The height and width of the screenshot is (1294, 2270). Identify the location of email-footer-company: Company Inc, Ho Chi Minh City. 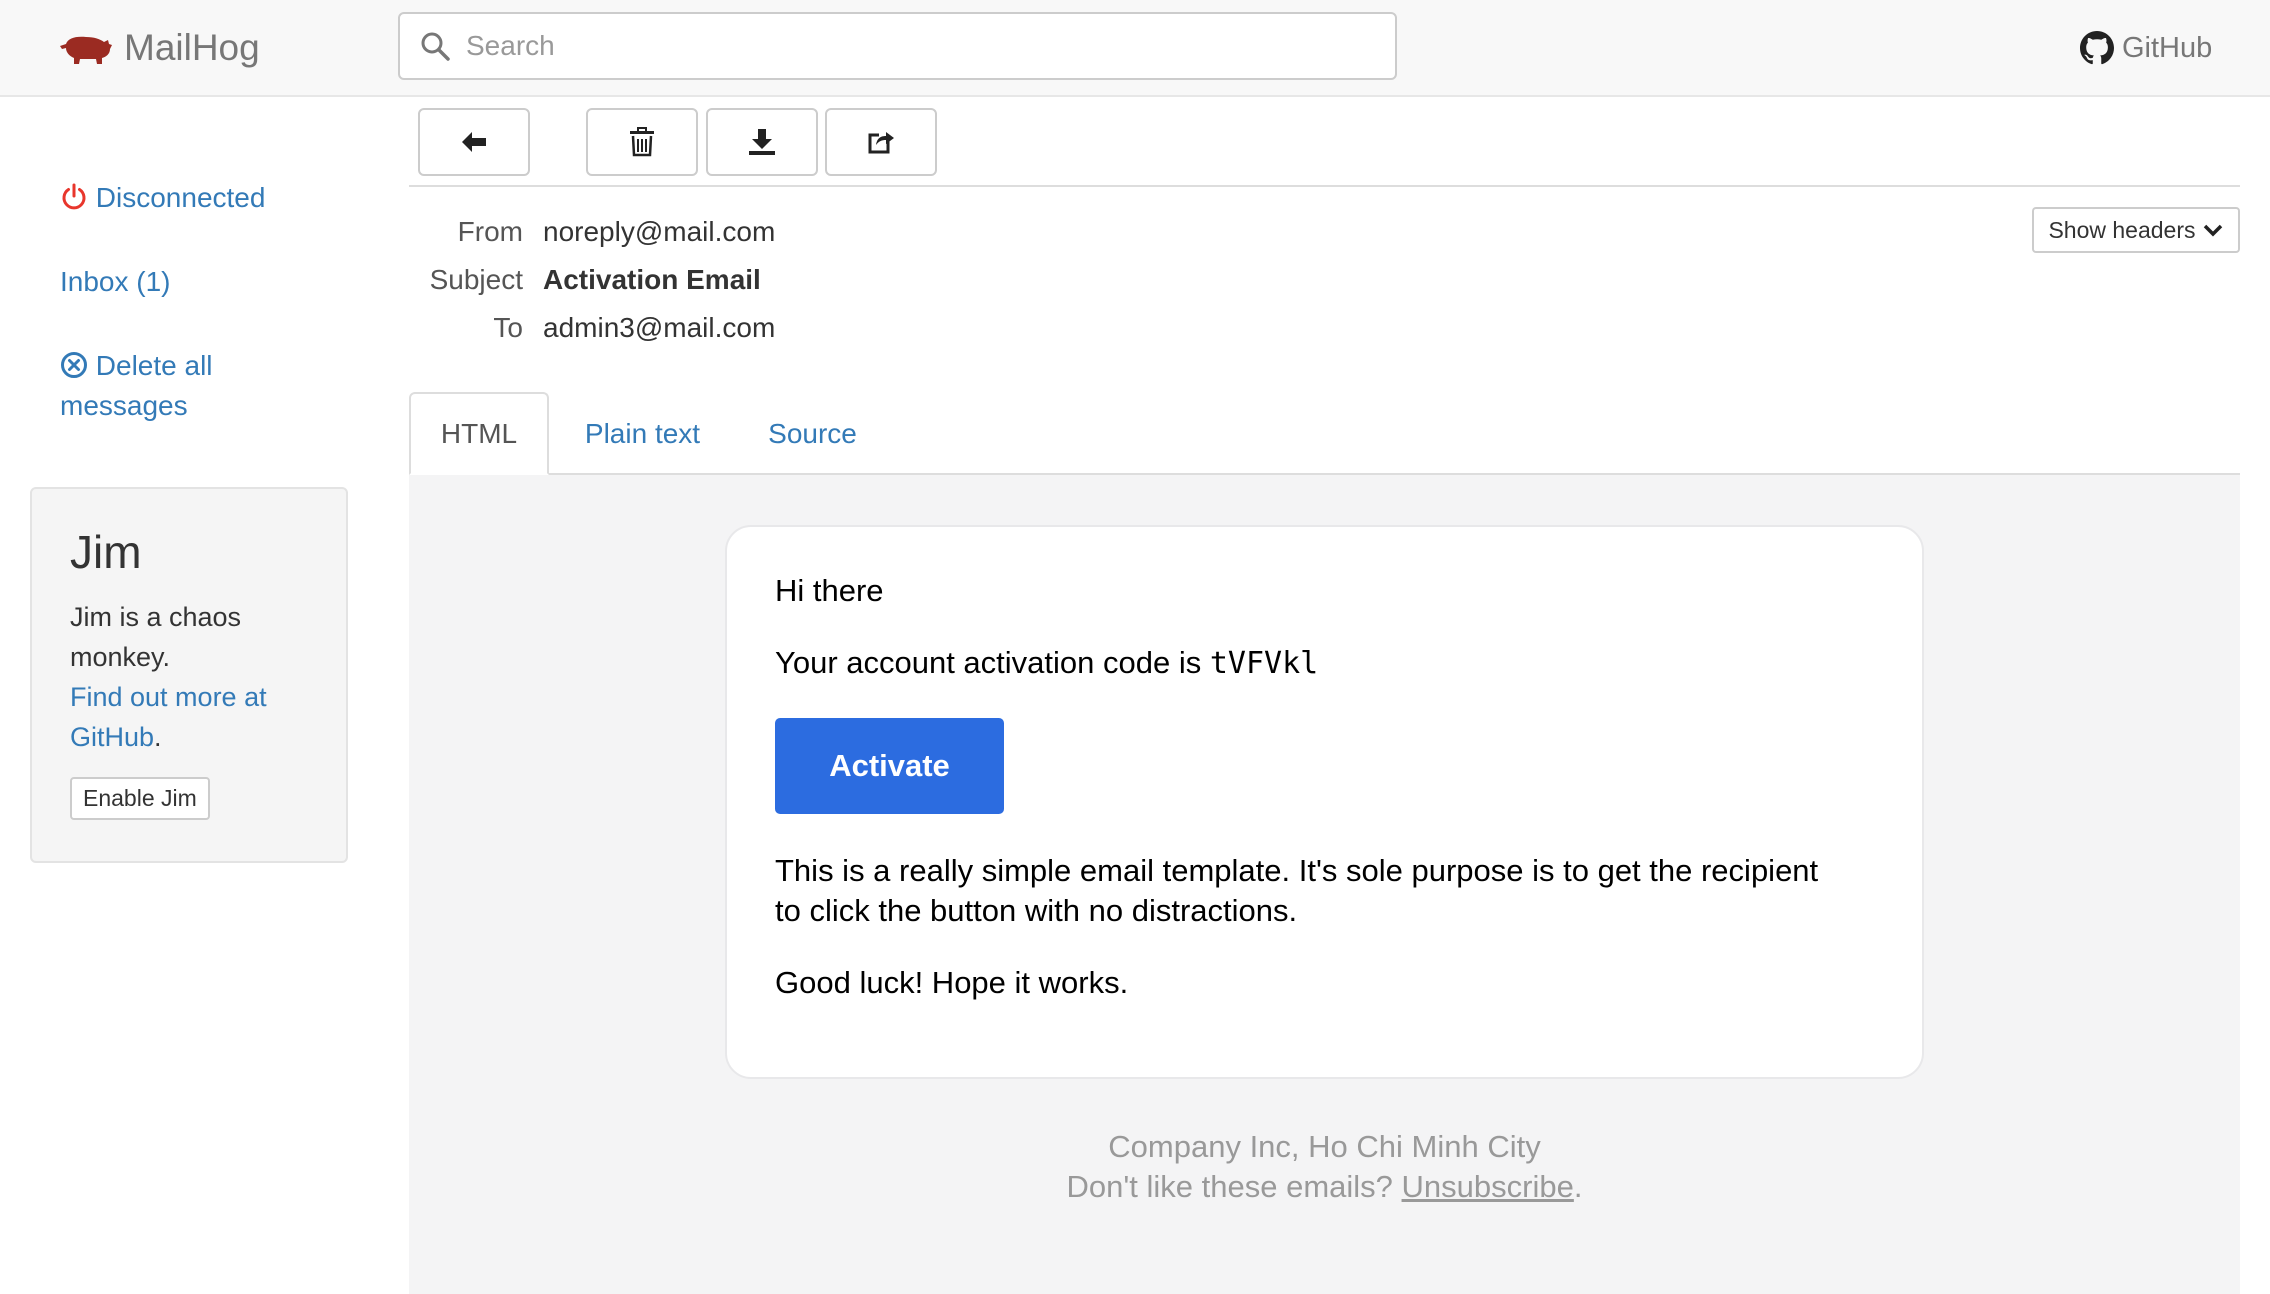
(1324, 1146).